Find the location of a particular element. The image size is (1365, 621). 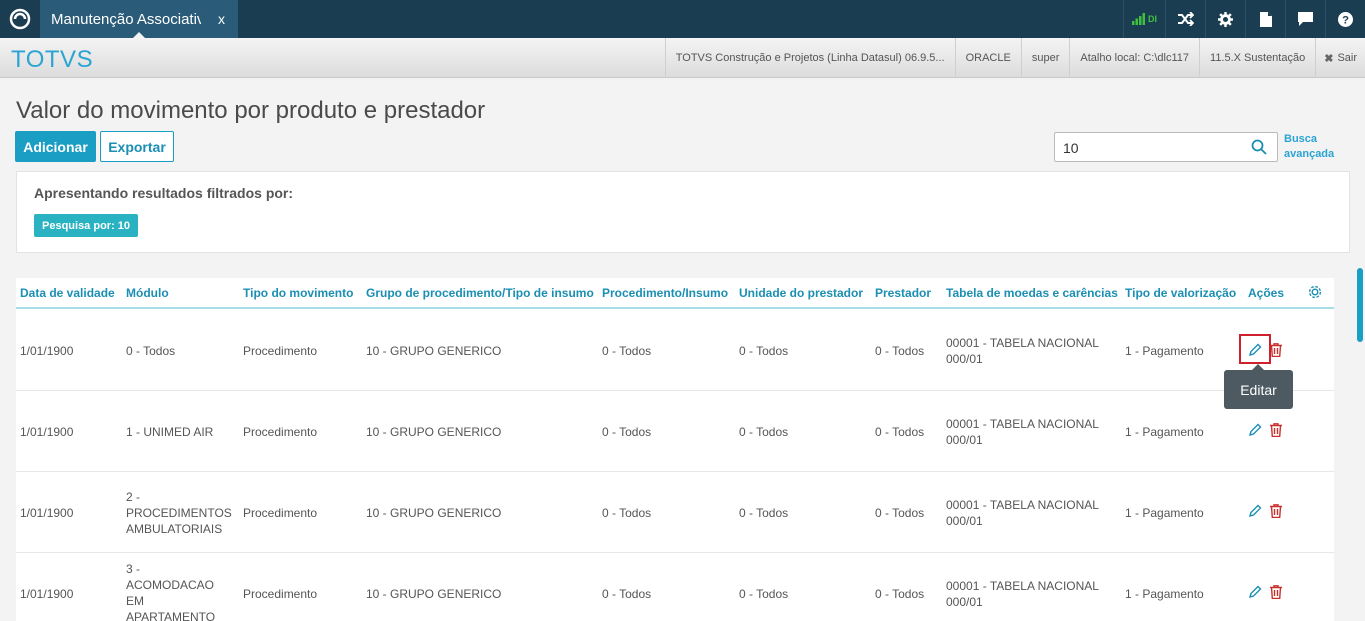

export-button: Exportar is located at coordinates (137, 146).